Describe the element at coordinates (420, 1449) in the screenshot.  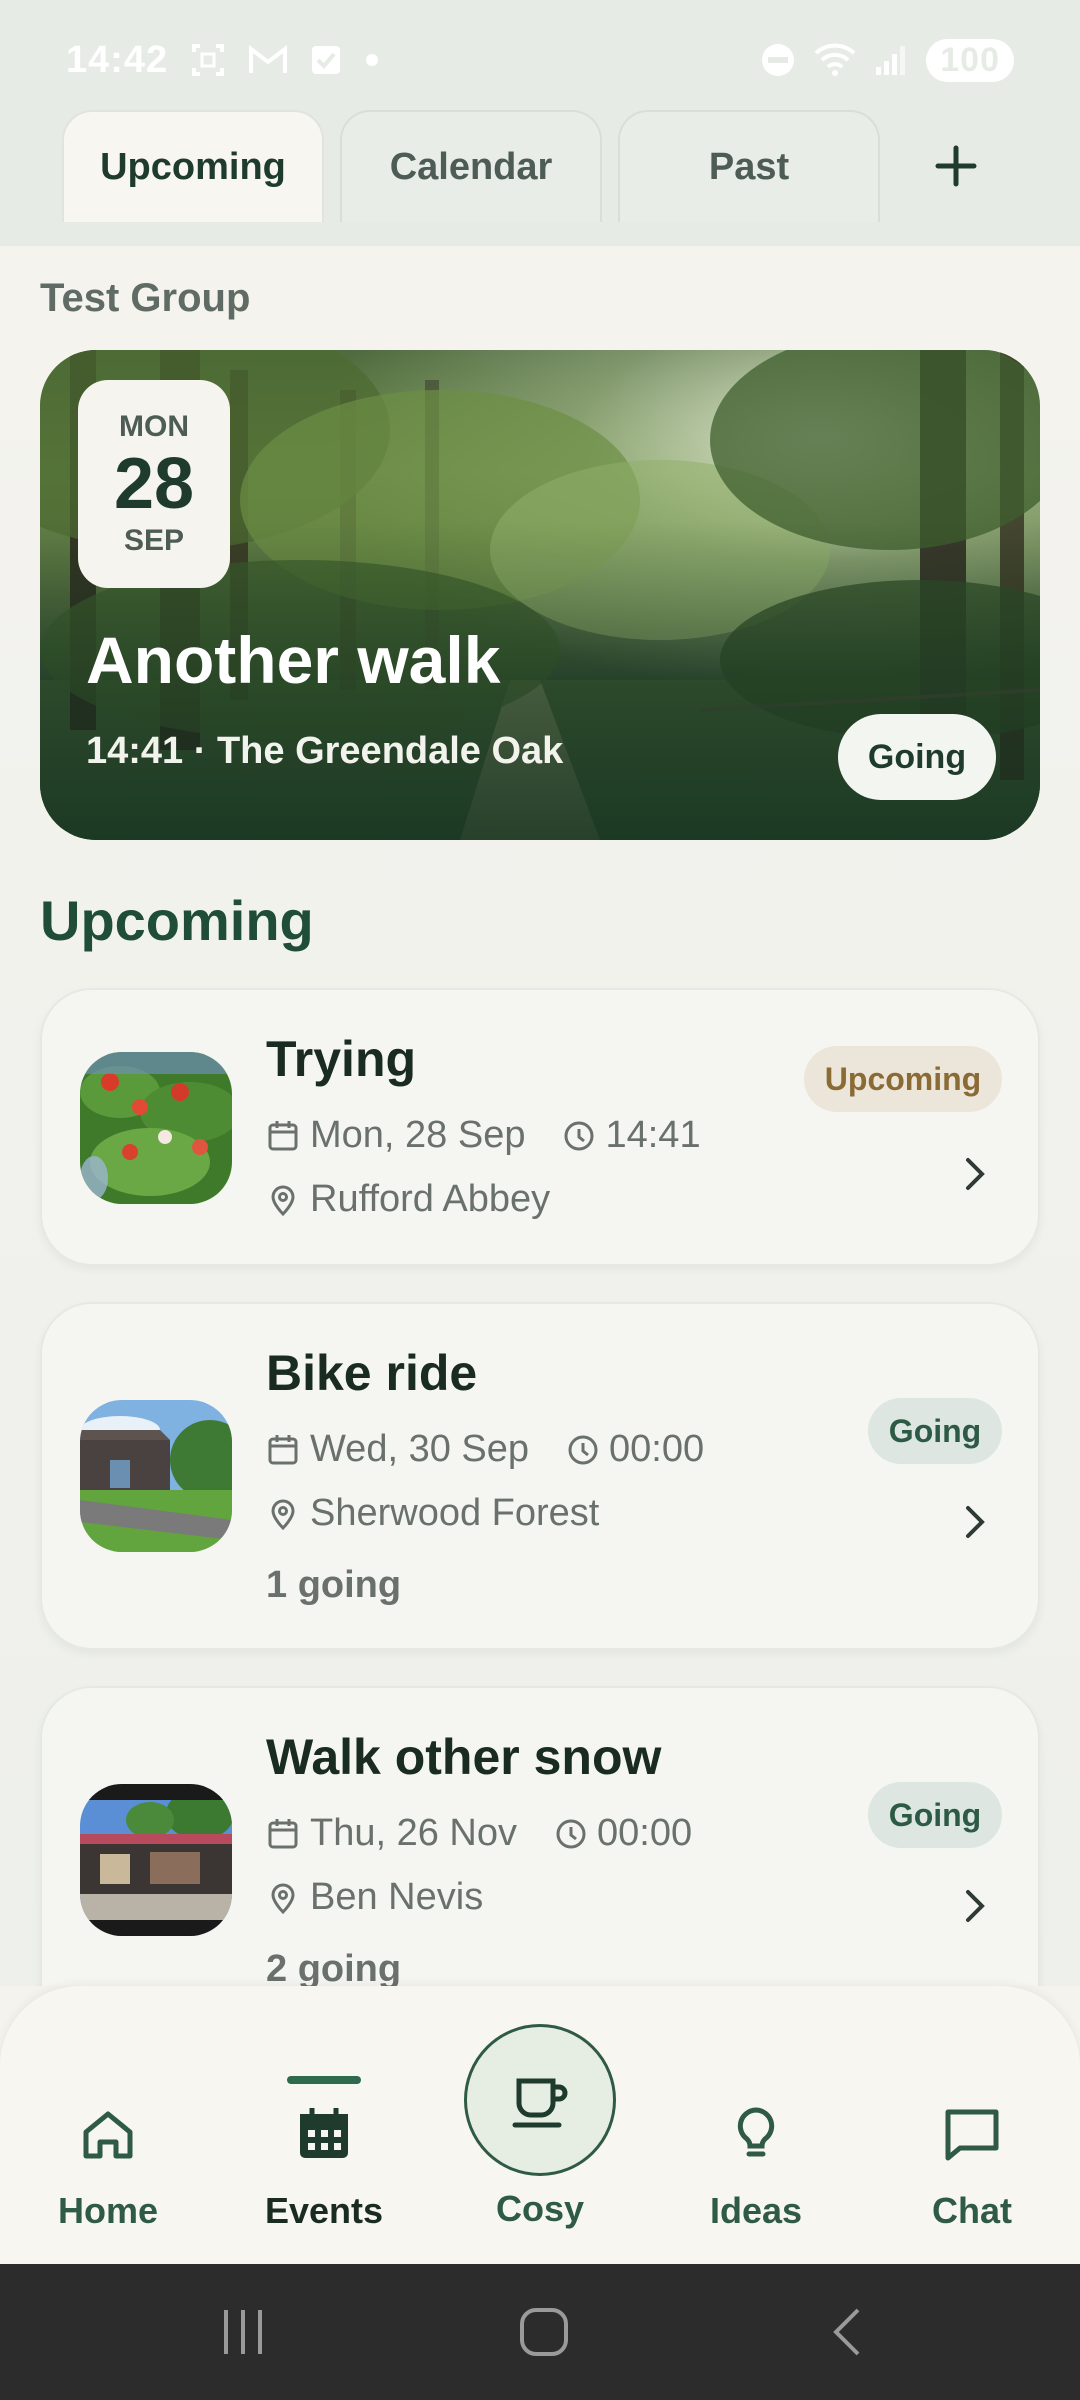
I see `event-date: Wed, 30 Sep` at that location.